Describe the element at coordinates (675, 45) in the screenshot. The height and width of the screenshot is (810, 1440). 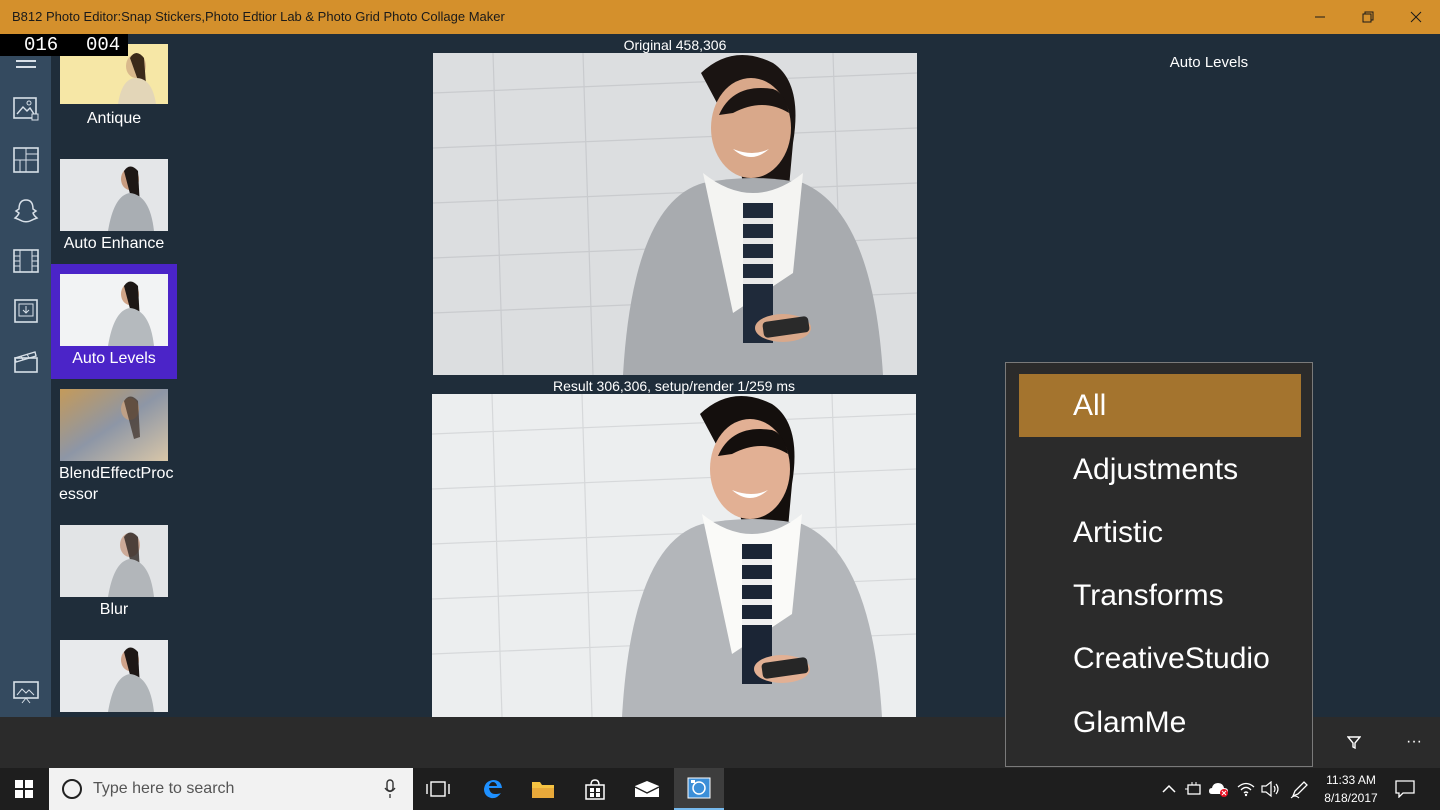
I see `original-caption: Original 458,306` at that location.